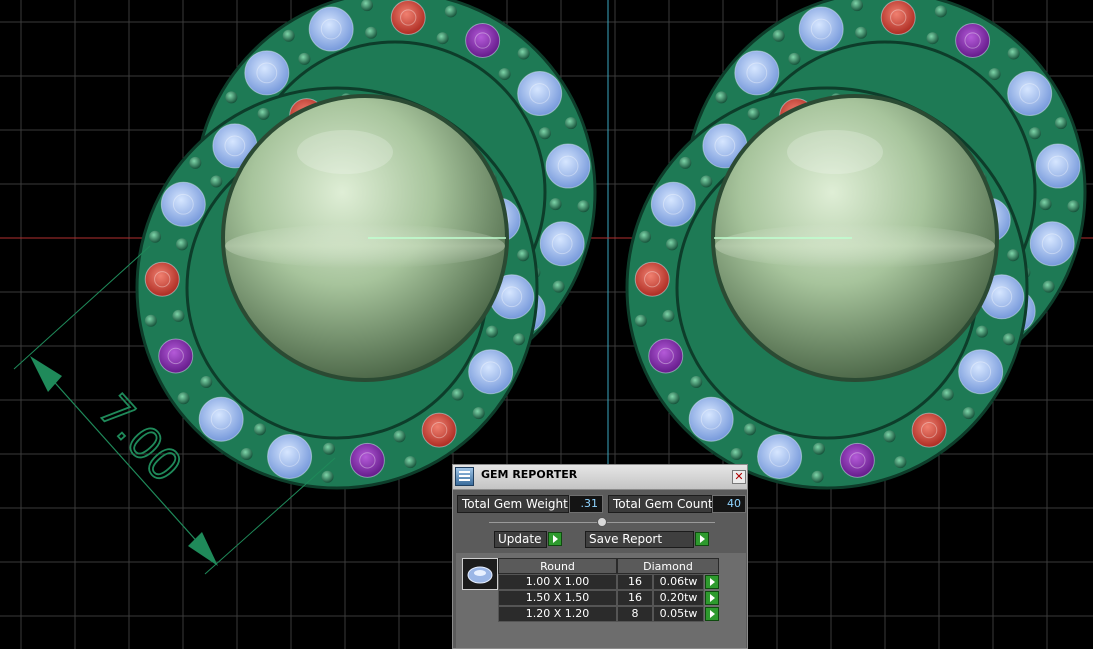 The width and height of the screenshot is (1093, 649). Describe the element at coordinates (729, 504) in the screenshot. I see `total-gem-count-value: 40` at that location.